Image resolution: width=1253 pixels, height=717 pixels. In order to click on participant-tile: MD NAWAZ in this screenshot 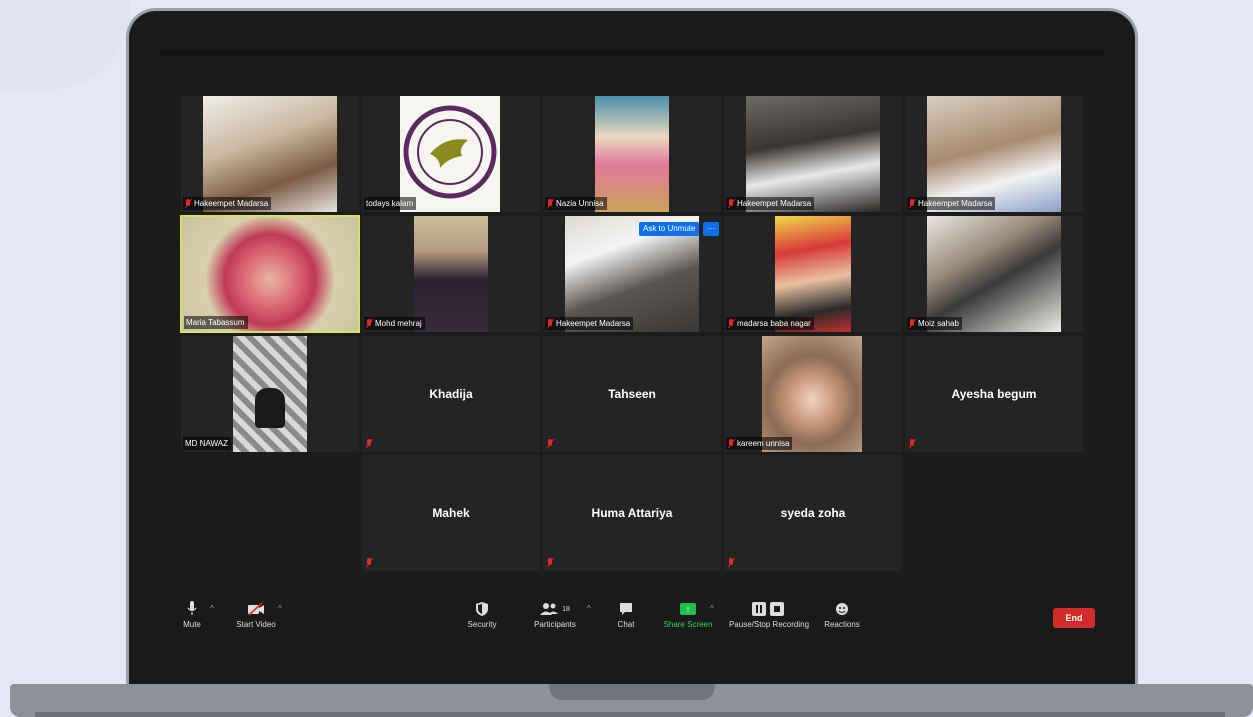, I will do `click(270, 394)`.